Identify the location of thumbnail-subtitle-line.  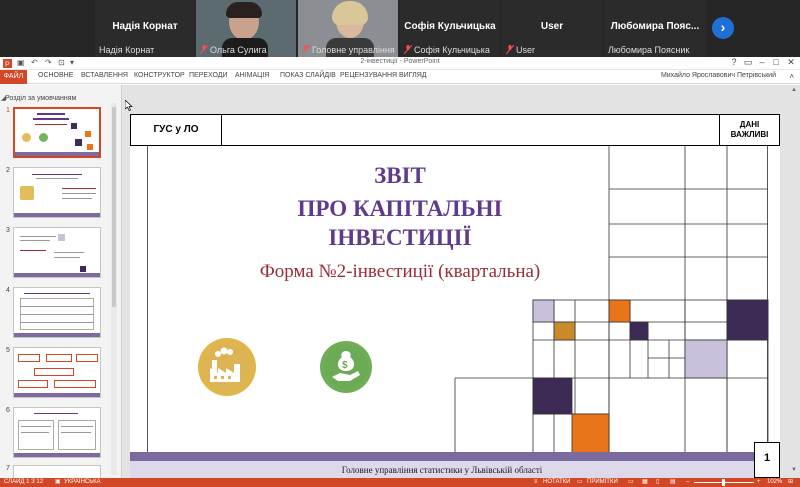
(51, 124).